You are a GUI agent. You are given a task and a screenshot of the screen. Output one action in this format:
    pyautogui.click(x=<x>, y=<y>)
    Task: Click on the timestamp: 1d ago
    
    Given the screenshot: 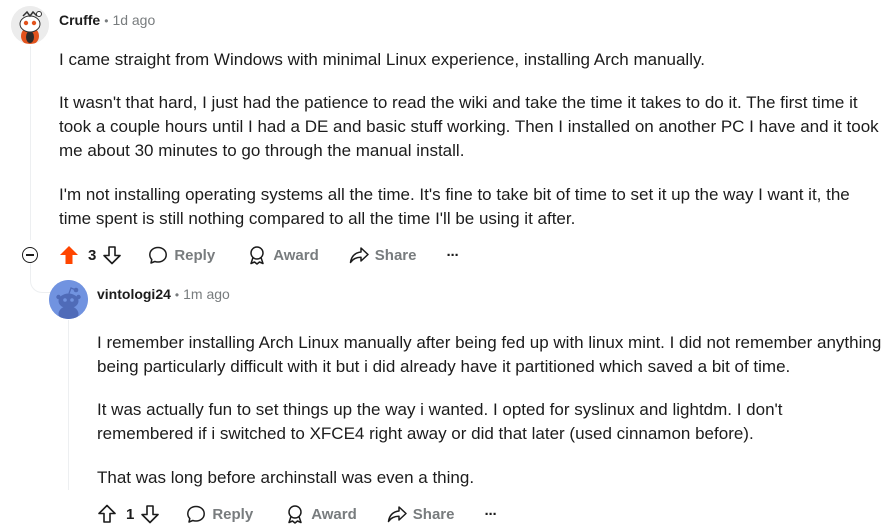 What is the action you would take?
    pyautogui.click(x=133, y=20)
    